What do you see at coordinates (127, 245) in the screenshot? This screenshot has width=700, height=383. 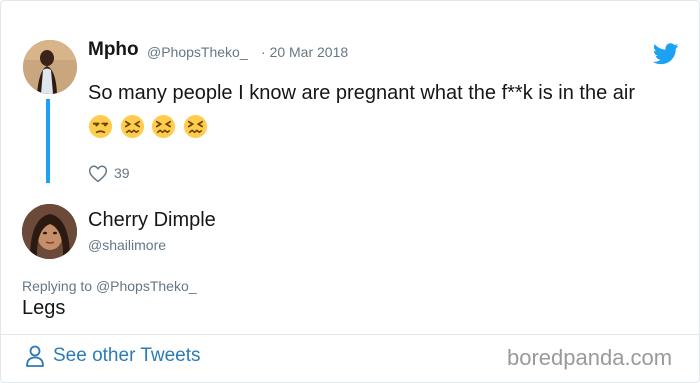 I see `reply-author-handle: @shailimore` at bounding box center [127, 245].